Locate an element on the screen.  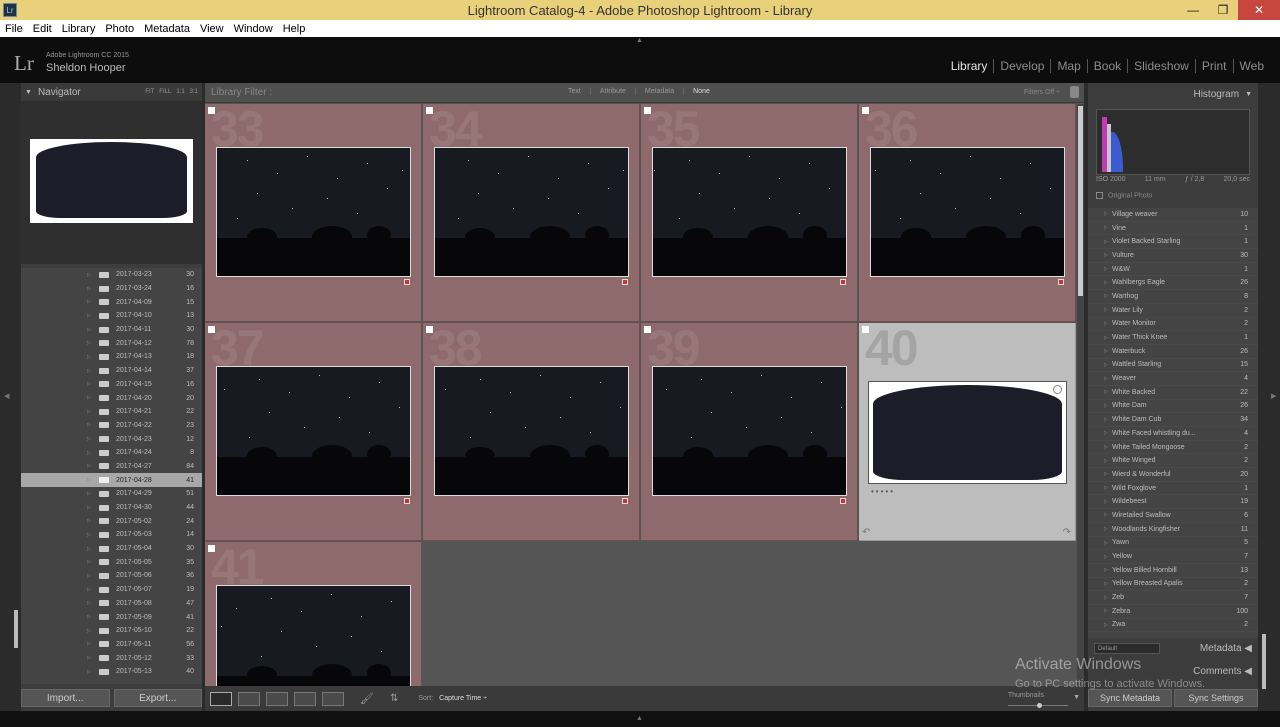
folder-row: ▷ 2017-04-20 20 is located at coordinates (111, 398).